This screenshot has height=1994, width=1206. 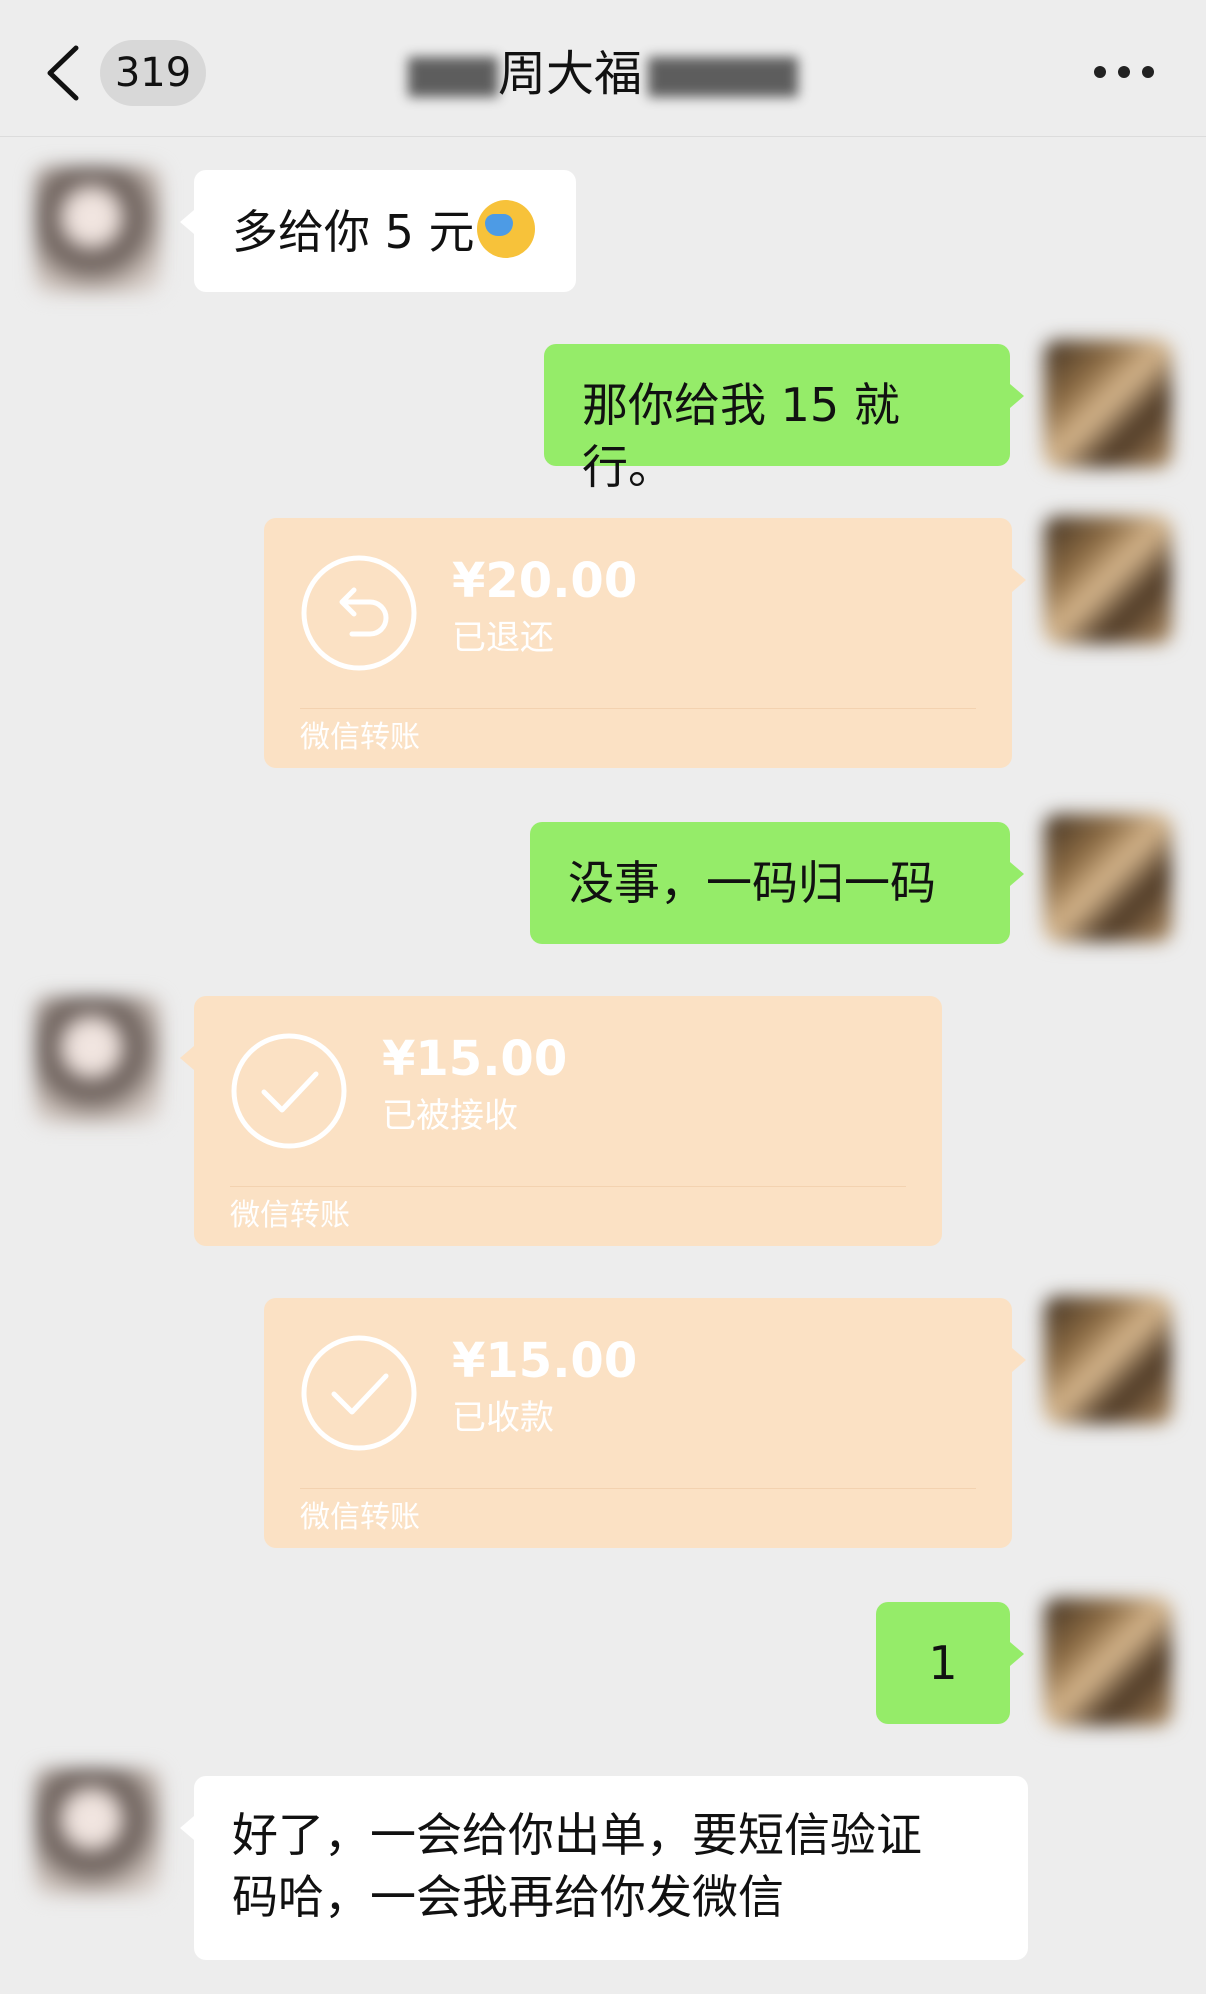 I want to click on transfer-status: 已退还, so click(x=503, y=638).